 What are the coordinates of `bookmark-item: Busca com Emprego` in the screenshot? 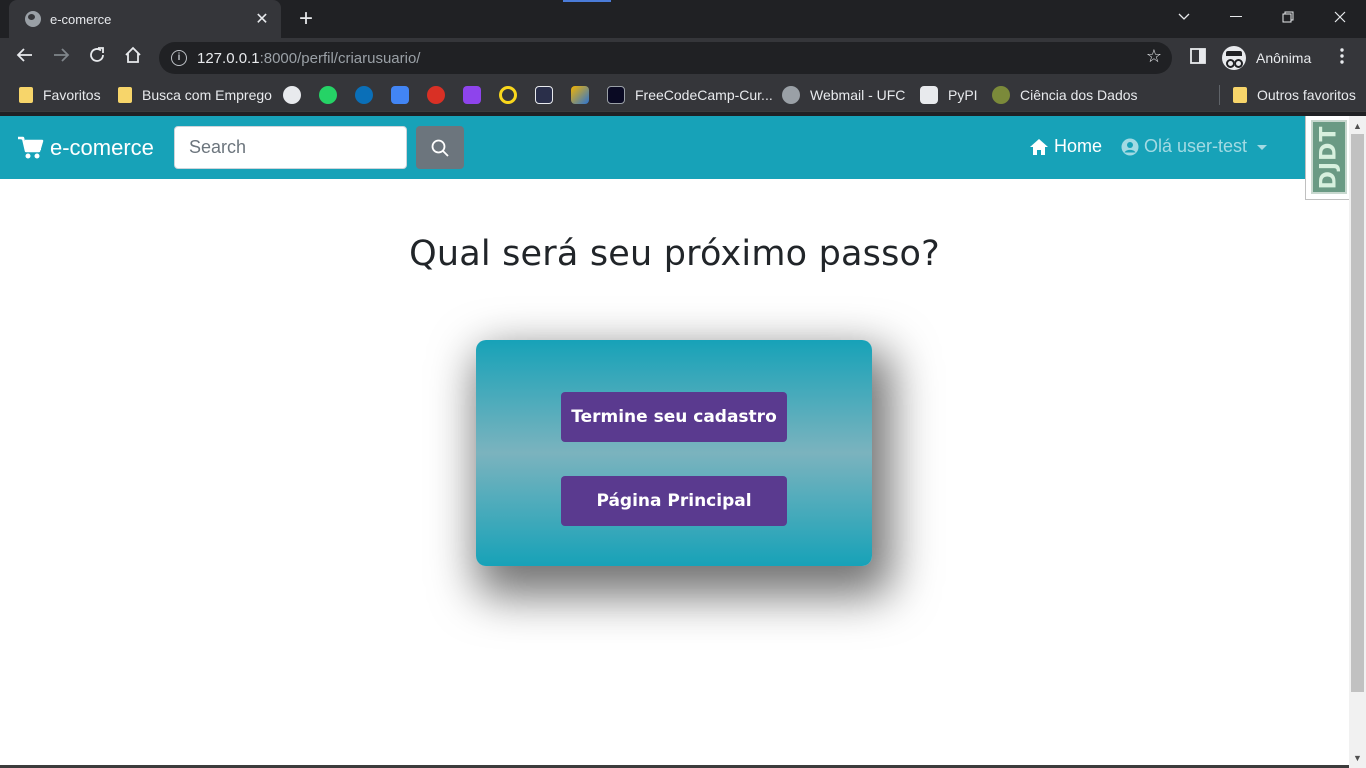 It's located at (195, 95).